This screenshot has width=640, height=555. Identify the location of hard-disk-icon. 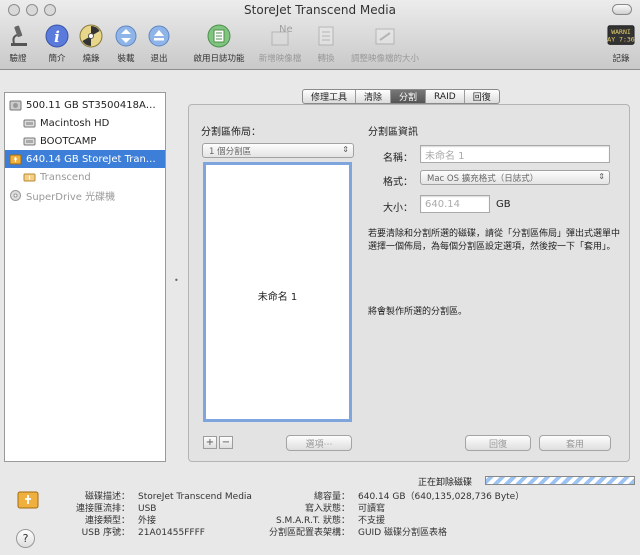
(15, 105).